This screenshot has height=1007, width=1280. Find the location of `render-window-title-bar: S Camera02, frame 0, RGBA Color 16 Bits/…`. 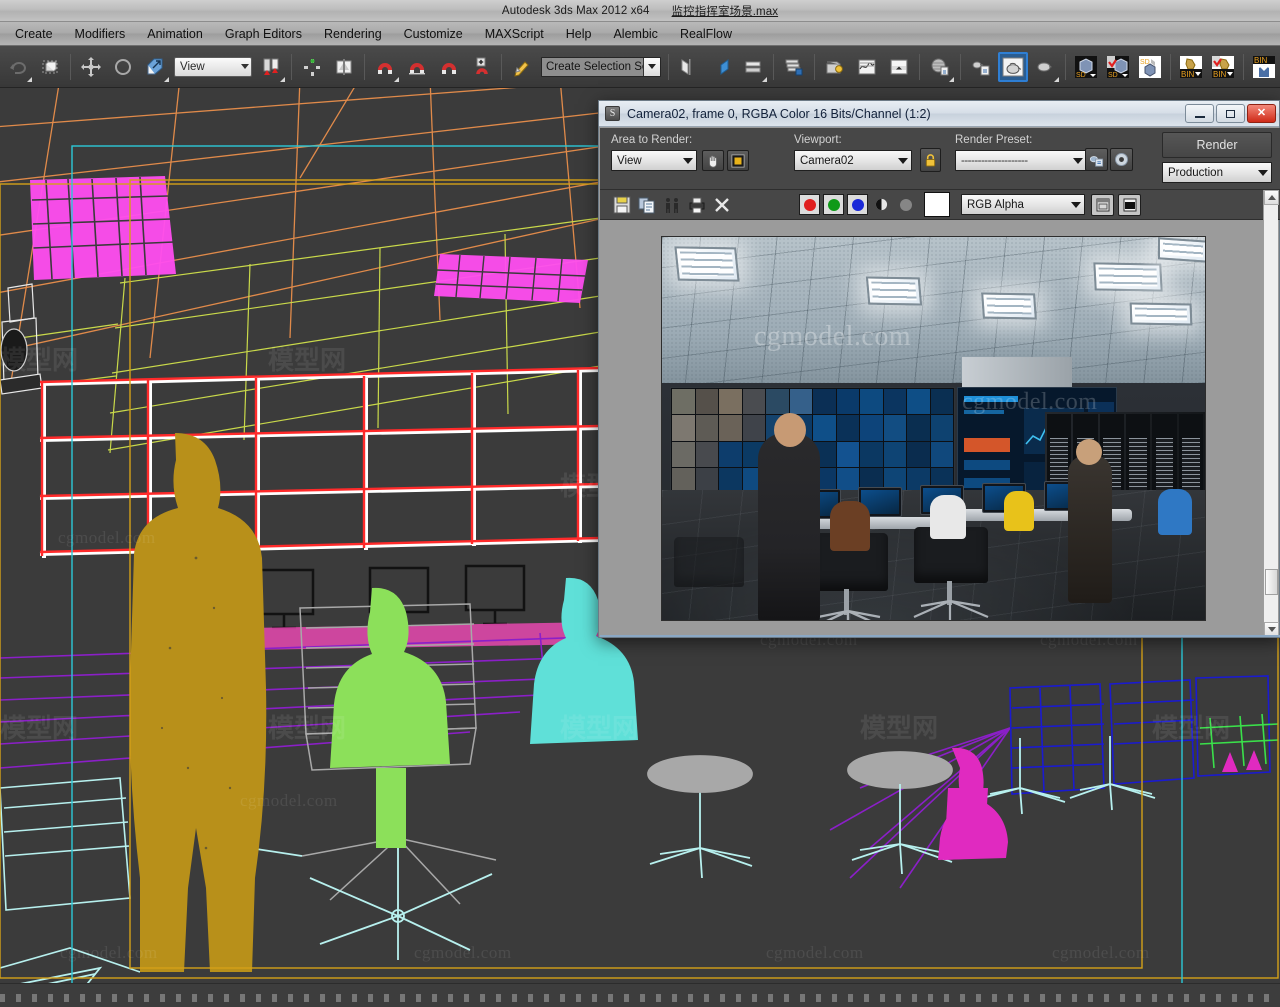

render-window-title-bar: S Camera02, frame 0, RGBA Color 16 Bits/… is located at coordinates (939, 114).